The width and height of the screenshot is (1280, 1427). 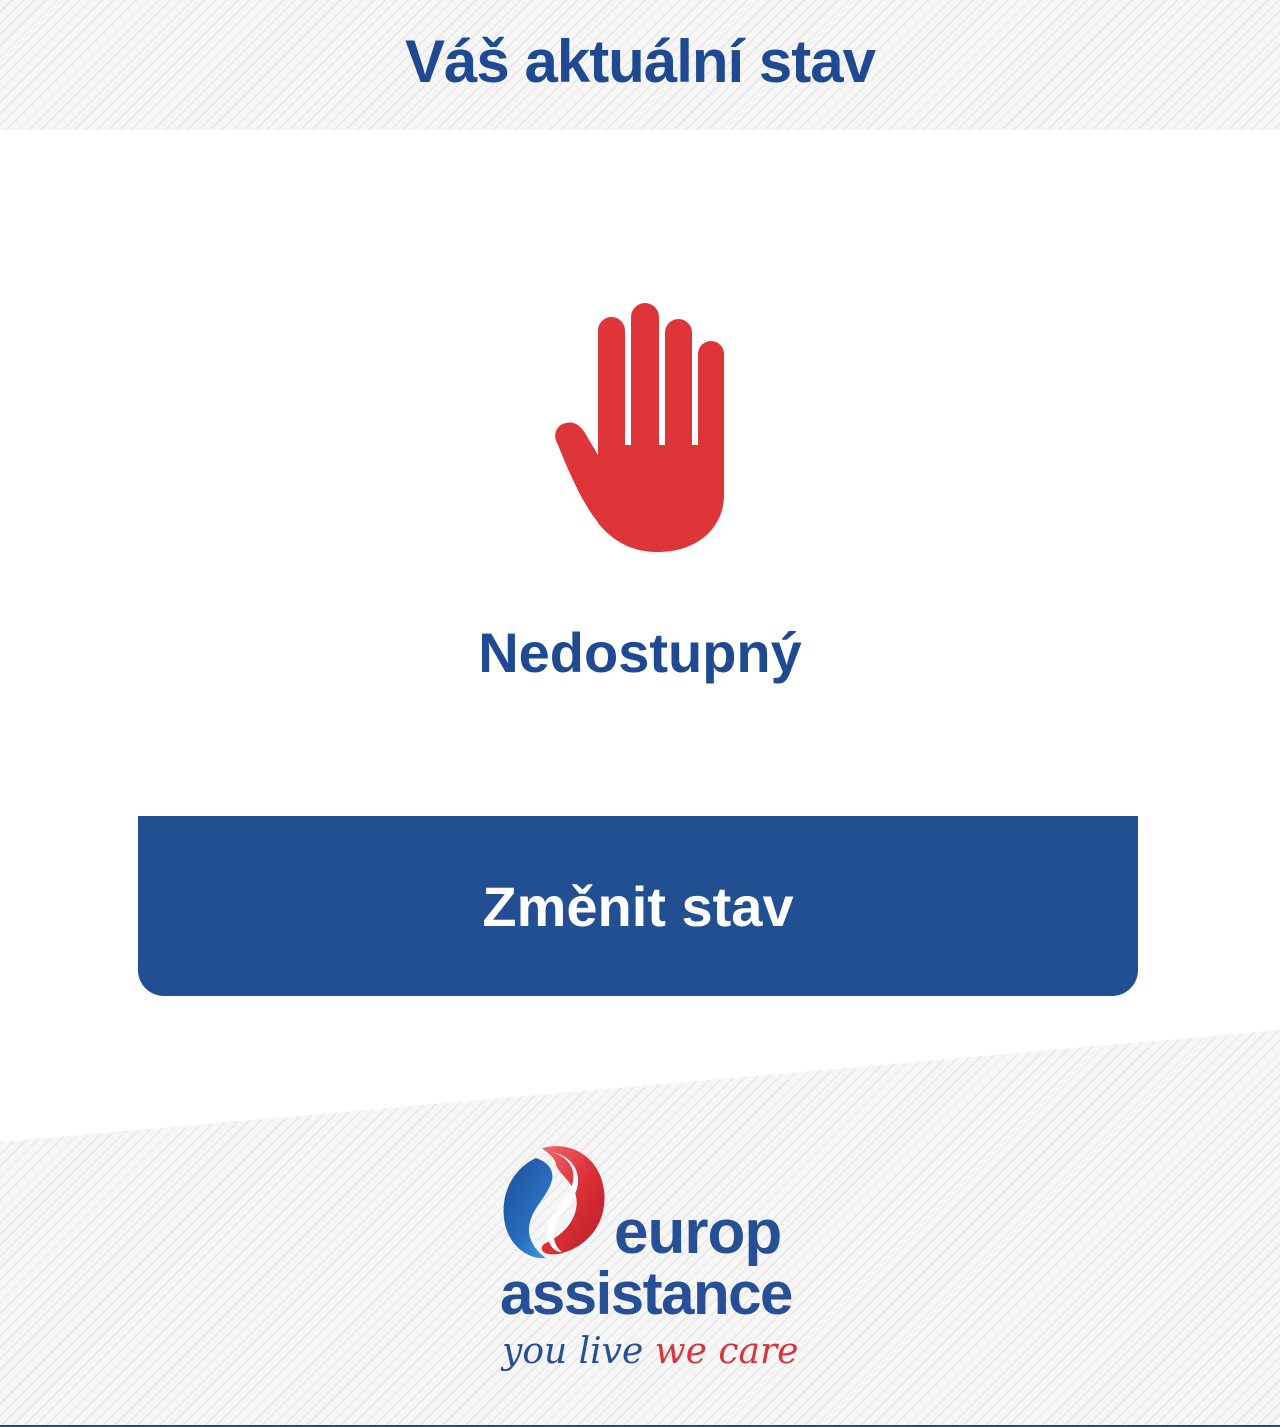 I want to click on europ-assistance-logo: europ assistance you live we care, so click(x=647, y=1265).